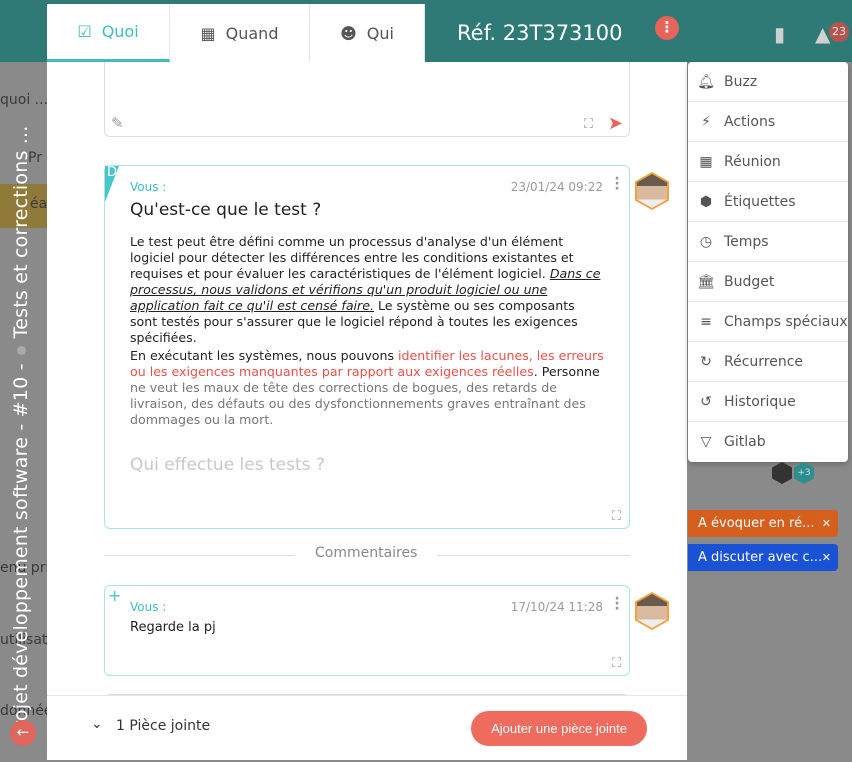 This screenshot has height=762, width=852. I want to click on more-options-button: ⋮, so click(667, 28).